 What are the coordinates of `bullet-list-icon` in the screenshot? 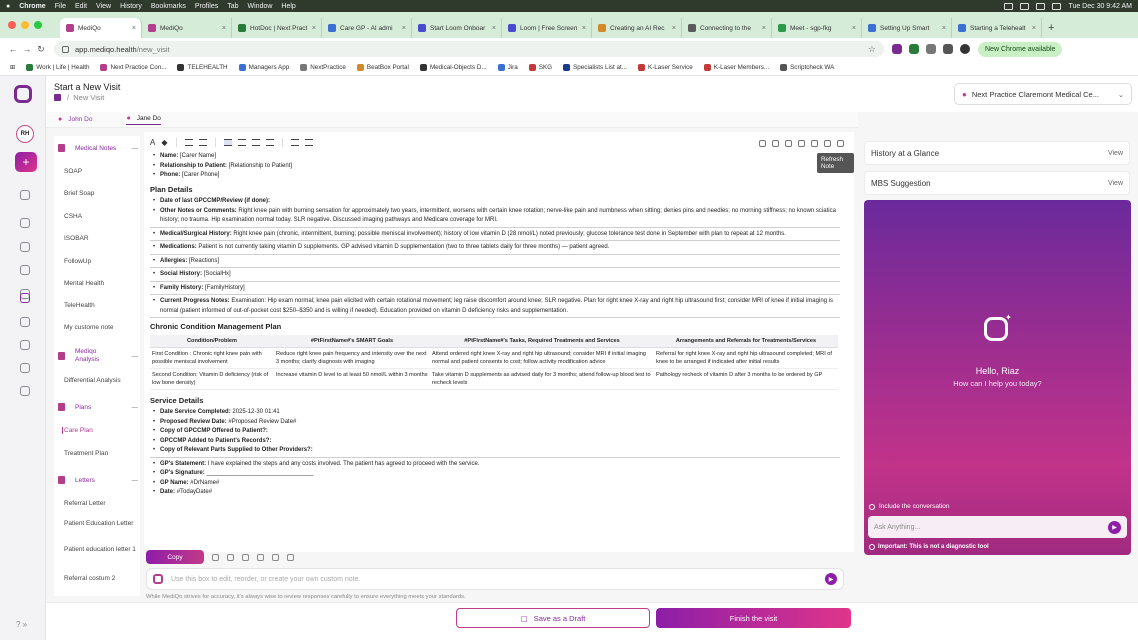 It's located at (188, 142).